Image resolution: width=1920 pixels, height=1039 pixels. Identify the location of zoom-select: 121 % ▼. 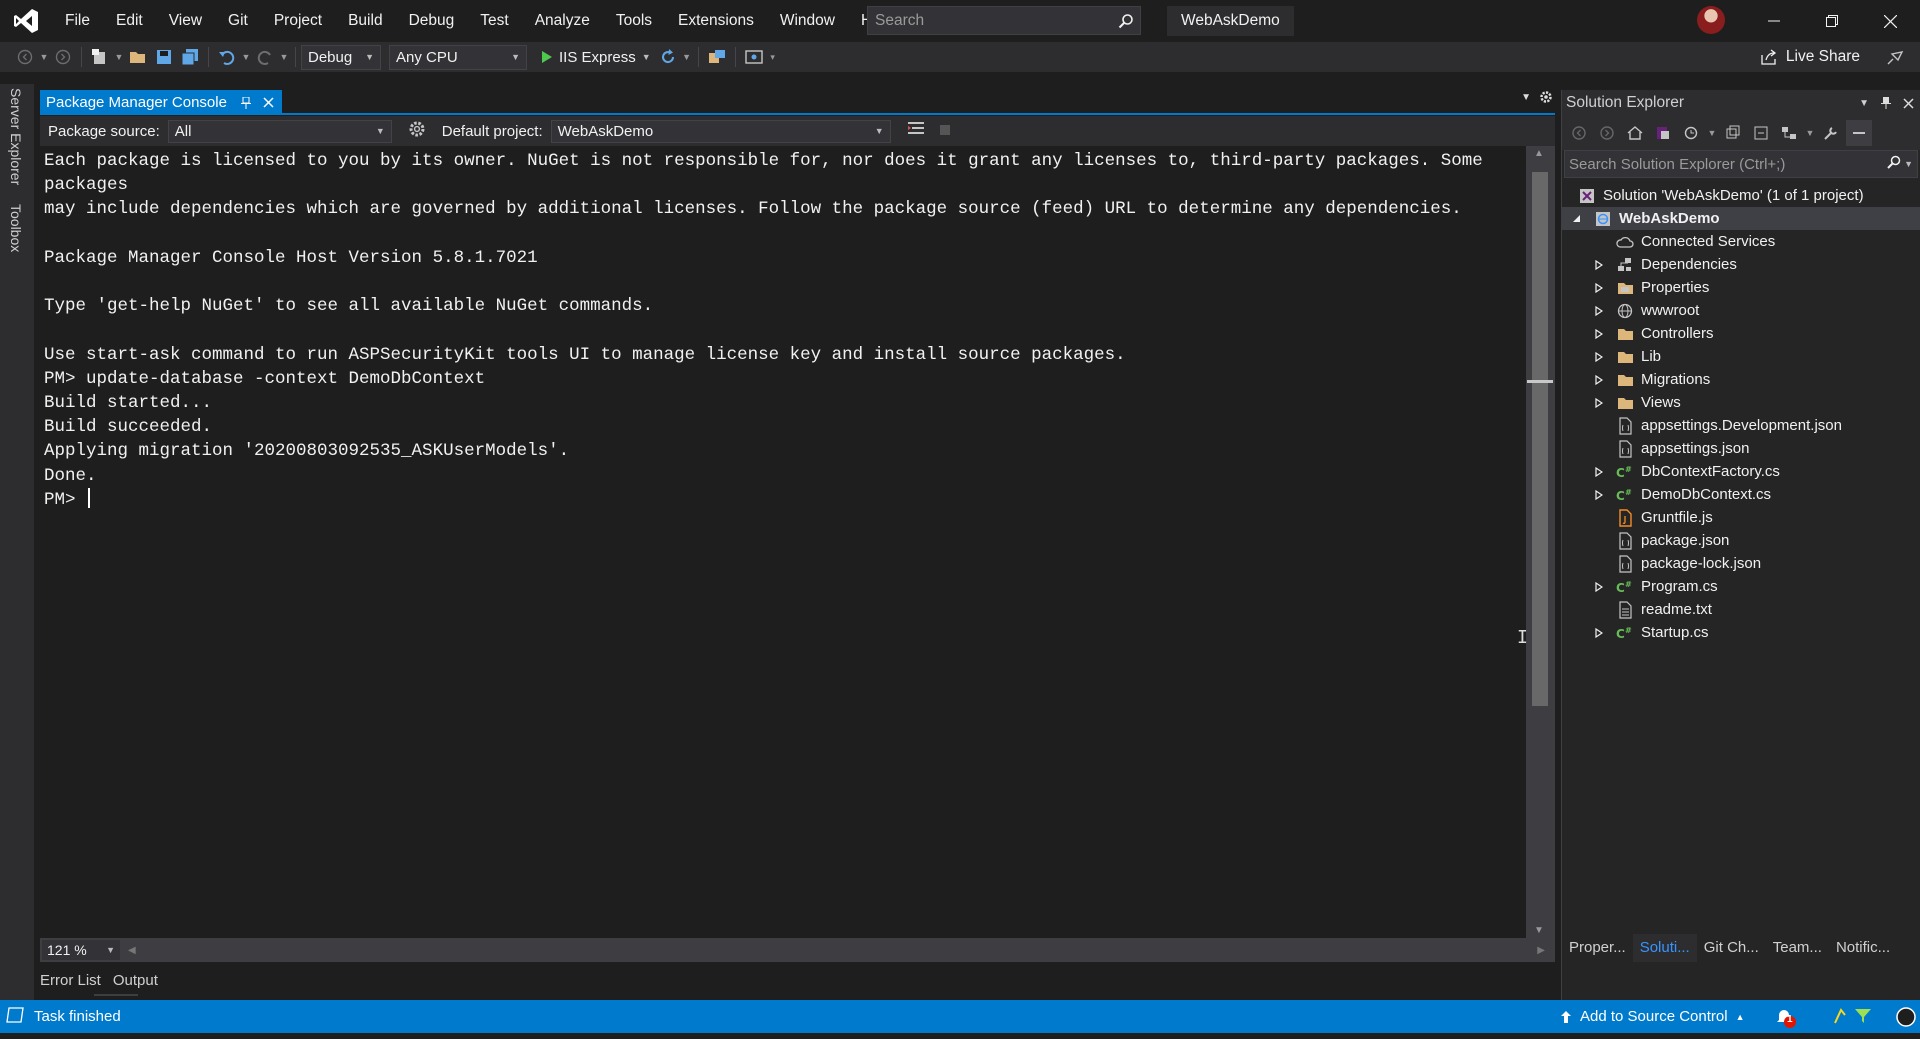
(81, 950).